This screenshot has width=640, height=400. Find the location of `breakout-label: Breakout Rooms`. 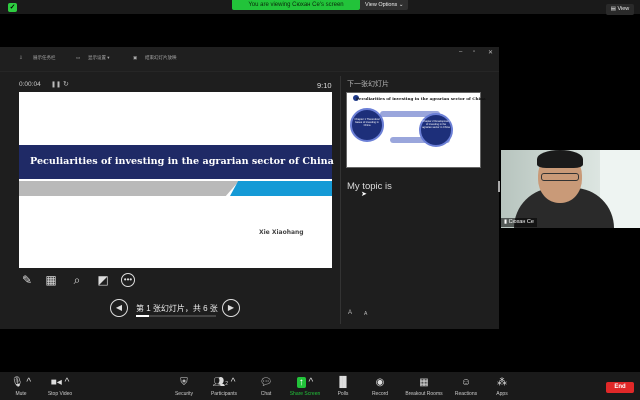

breakout-label: Breakout Rooms is located at coordinates (424, 394).